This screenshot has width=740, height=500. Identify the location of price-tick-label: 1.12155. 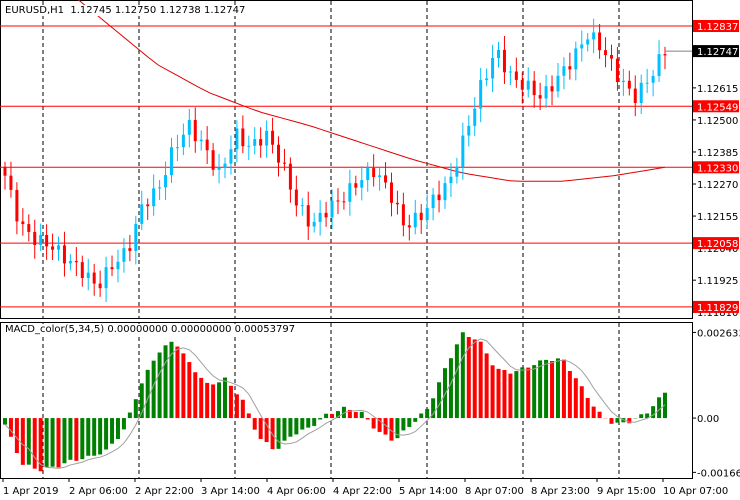
(717, 217).